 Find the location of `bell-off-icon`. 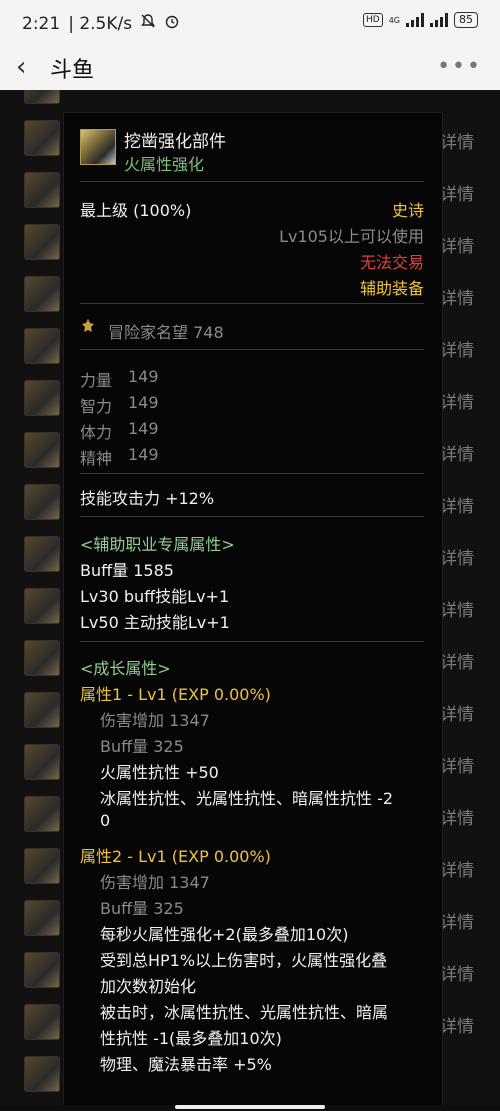

bell-off-icon is located at coordinates (148, 23).